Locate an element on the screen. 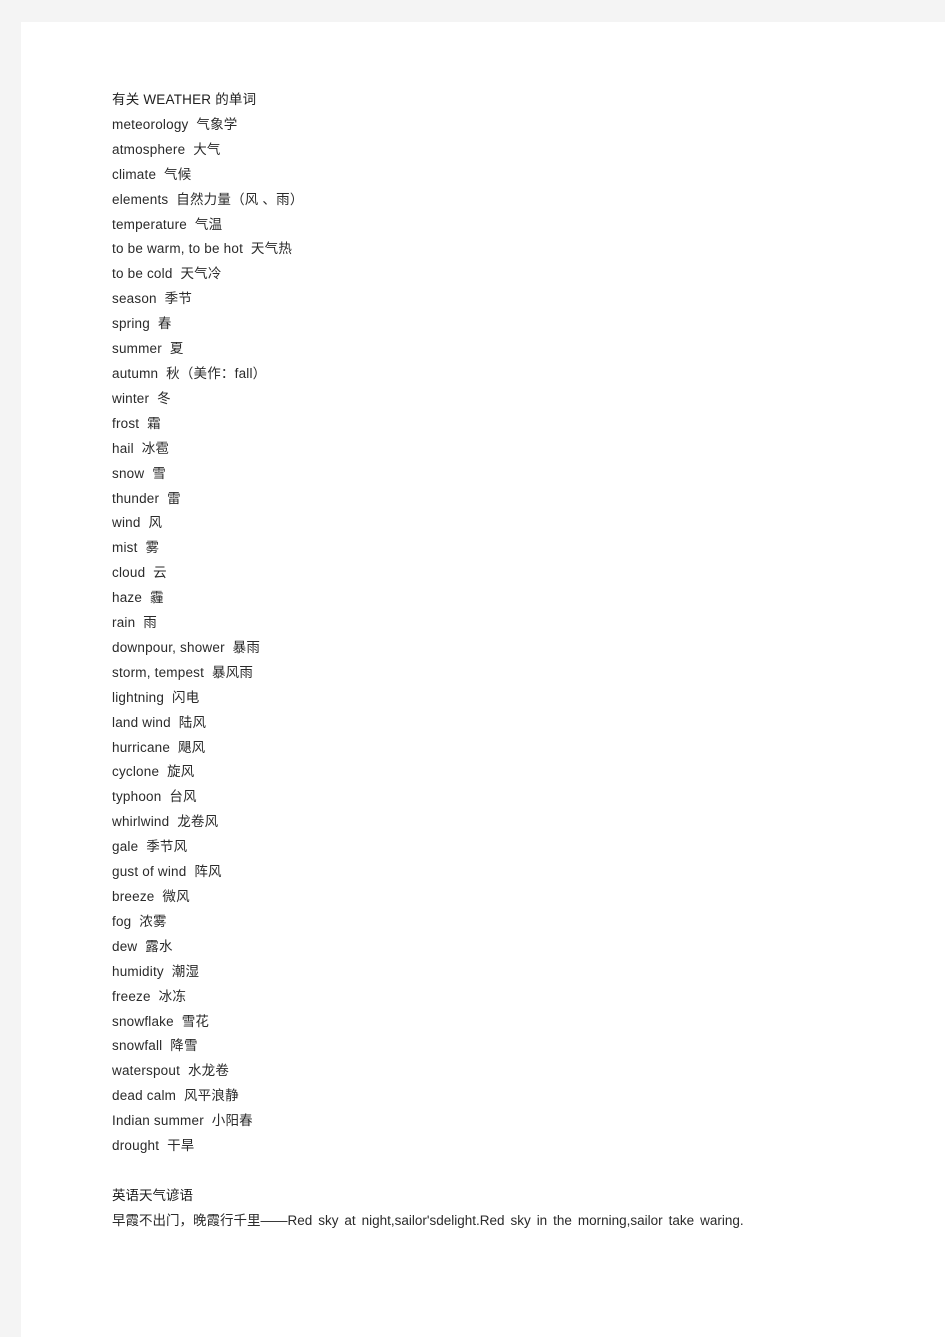 Image resolution: width=945 pixels, height=1337 pixels. vocabulary-entry: gust of wind 阵风 is located at coordinates (167, 872).